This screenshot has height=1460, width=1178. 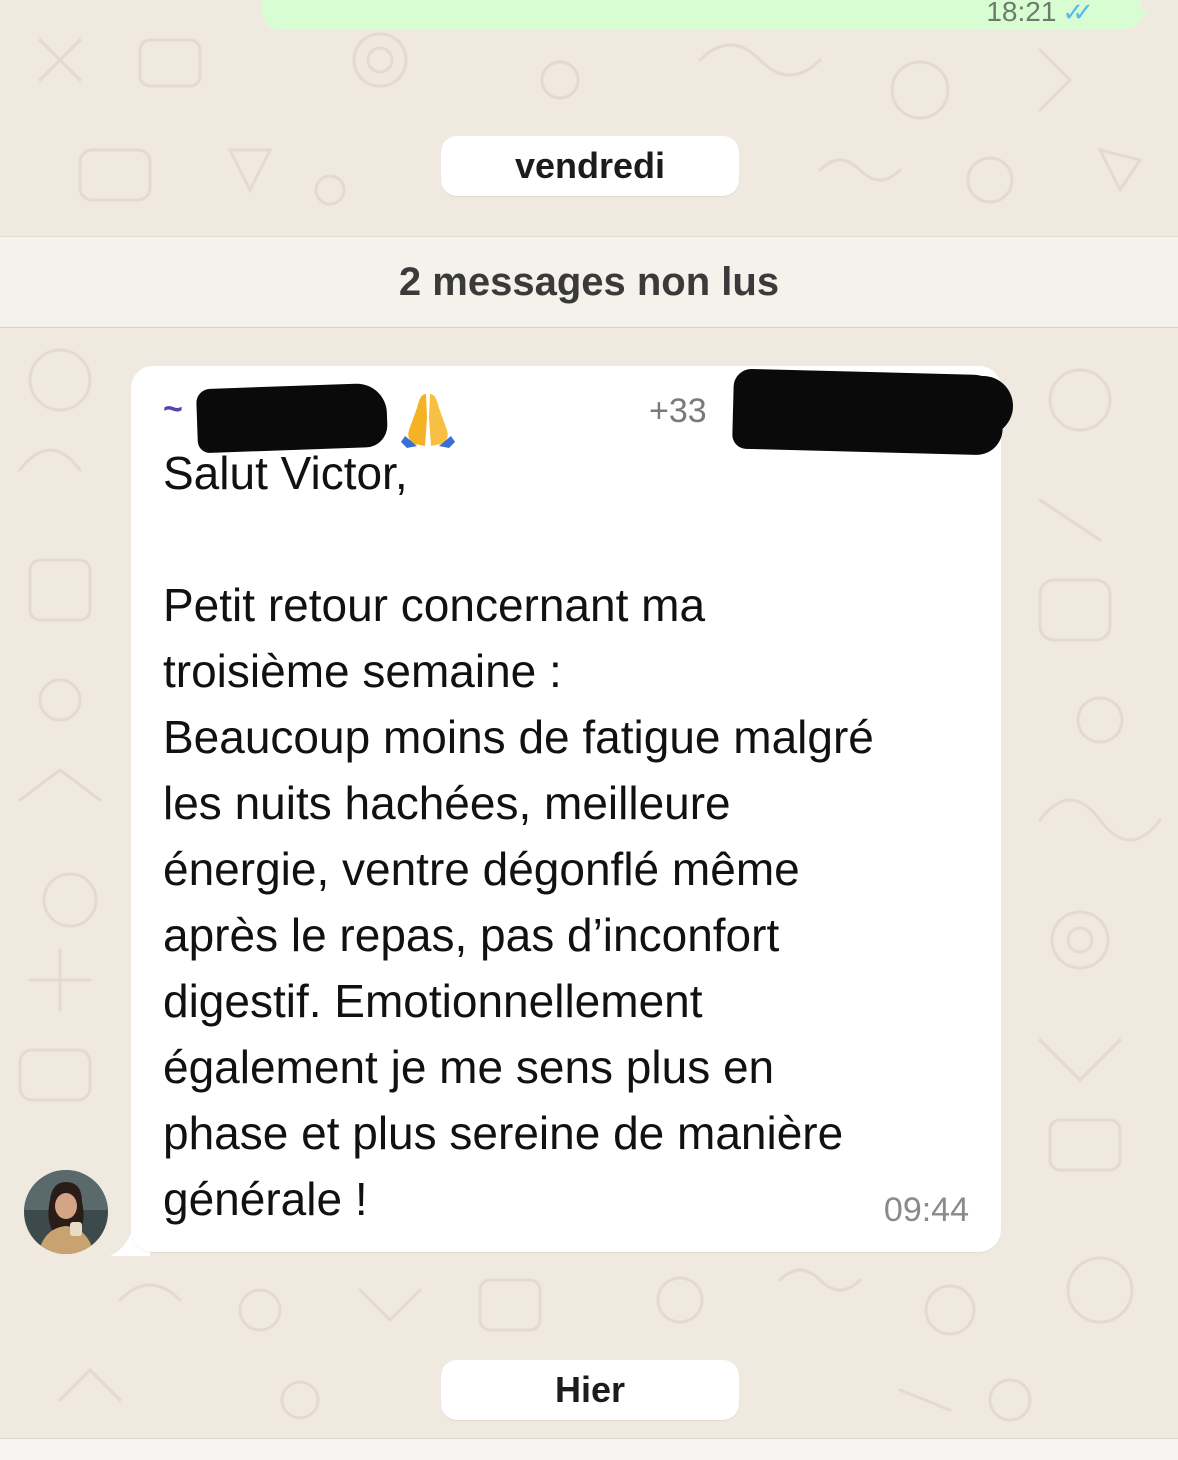 What do you see at coordinates (1077, 13) in the screenshot?
I see `read-ticks-icon: ✓✓` at bounding box center [1077, 13].